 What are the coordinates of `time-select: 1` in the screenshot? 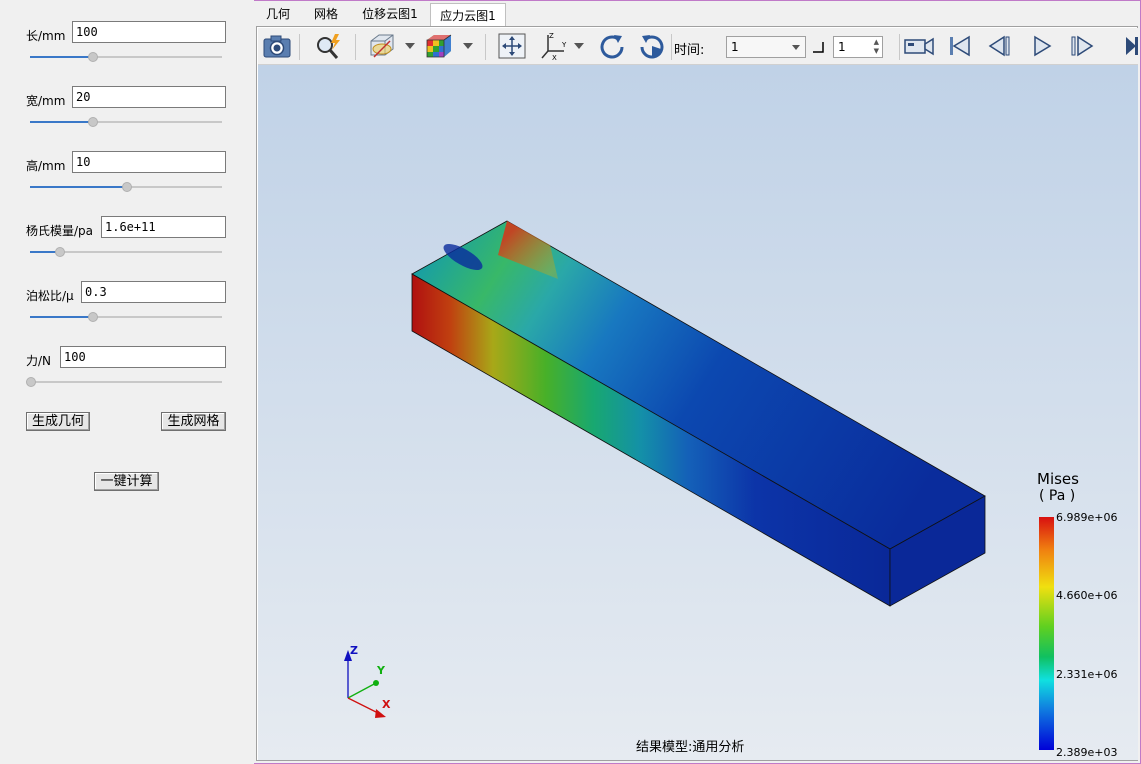 It's located at (766, 47).